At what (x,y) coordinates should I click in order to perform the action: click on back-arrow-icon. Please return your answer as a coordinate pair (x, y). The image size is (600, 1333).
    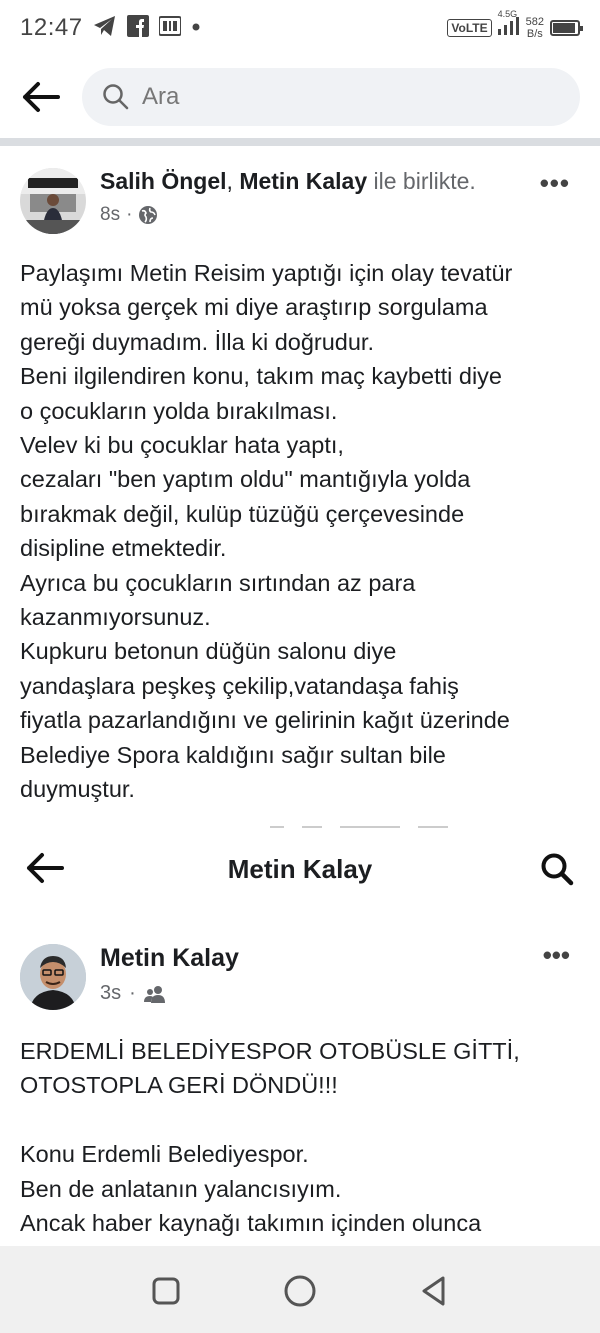
    Looking at the image, I should click on (41, 97).